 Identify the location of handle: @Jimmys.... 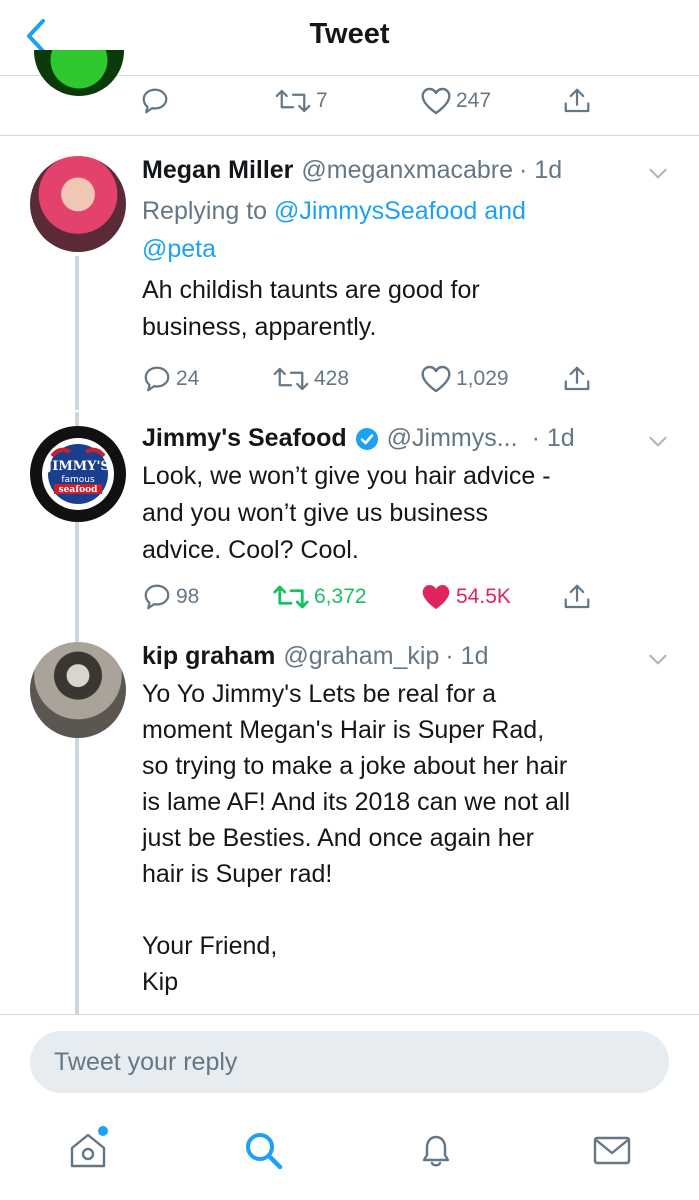
(452, 438).